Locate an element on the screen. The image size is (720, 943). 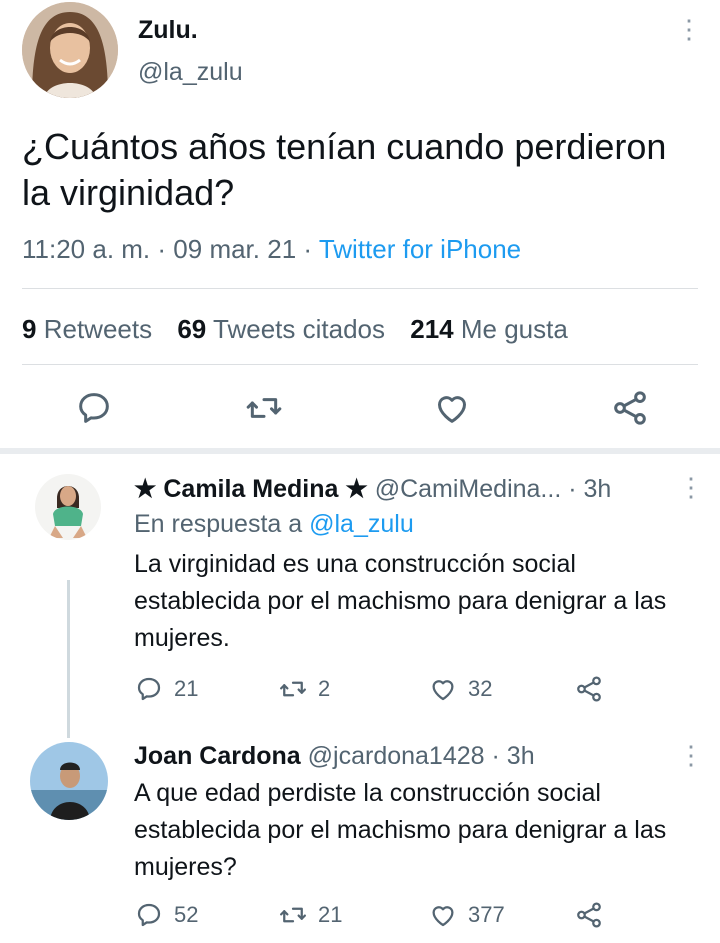
reply-button: 21 is located at coordinates (166, 689).